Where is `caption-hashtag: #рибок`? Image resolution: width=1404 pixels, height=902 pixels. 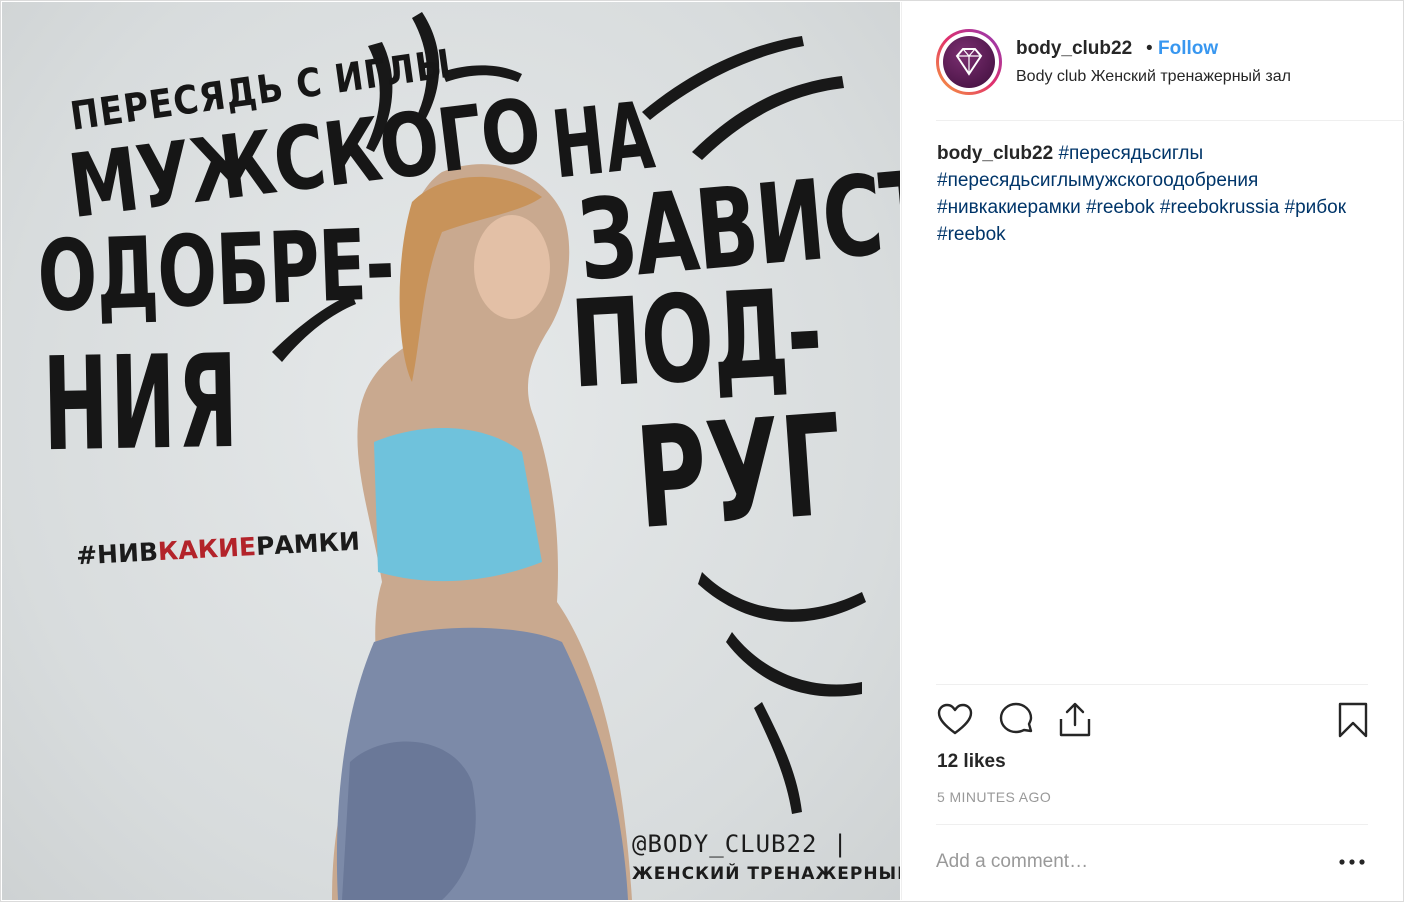
caption-hashtag: #рибок is located at coordinates (1316, 207).